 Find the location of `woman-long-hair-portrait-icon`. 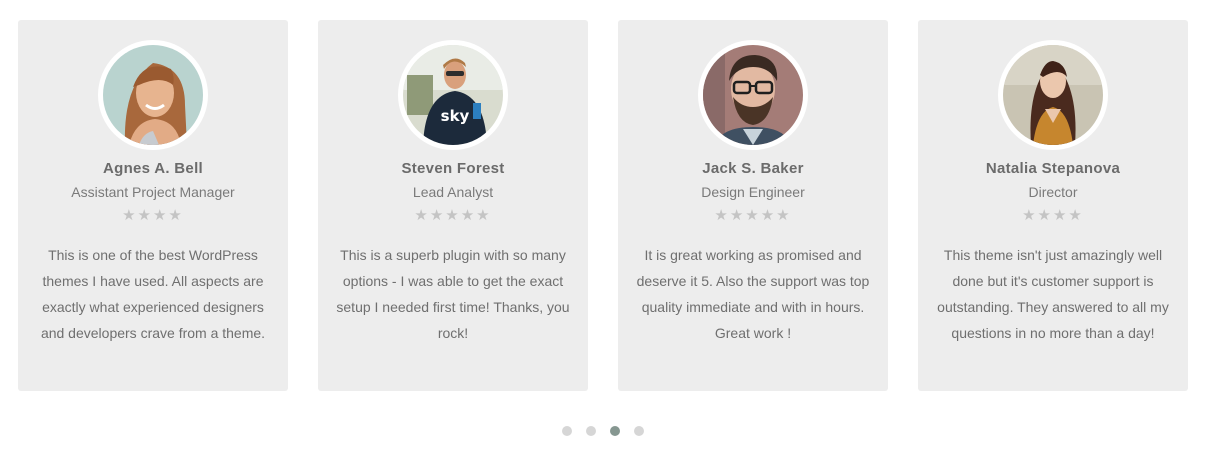

woman-long-hair-portrait-icon is located at coordinates (1053, 95).